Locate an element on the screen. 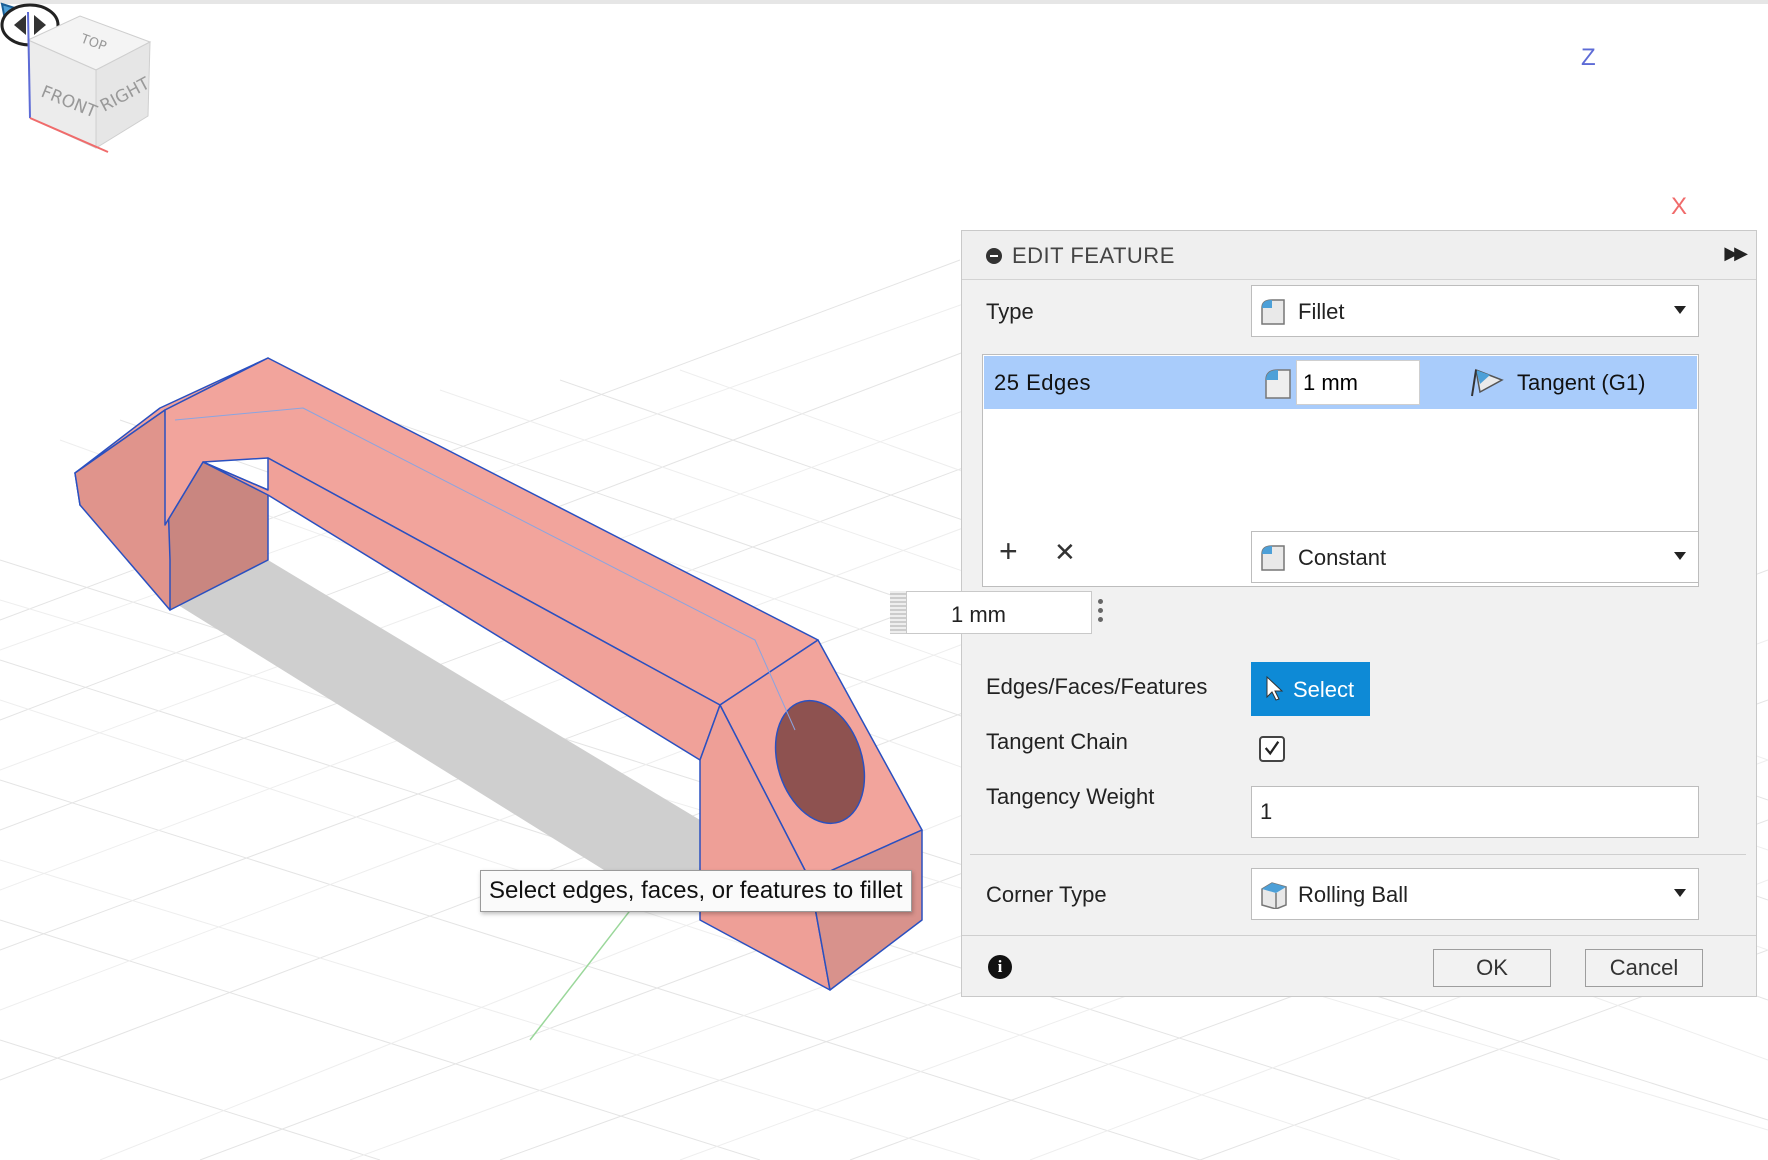 The height and width of the screenshot is (1160, 1768). edges-faces-features-label: Edges/Faces/Features is located at coordinates (1097, 686).